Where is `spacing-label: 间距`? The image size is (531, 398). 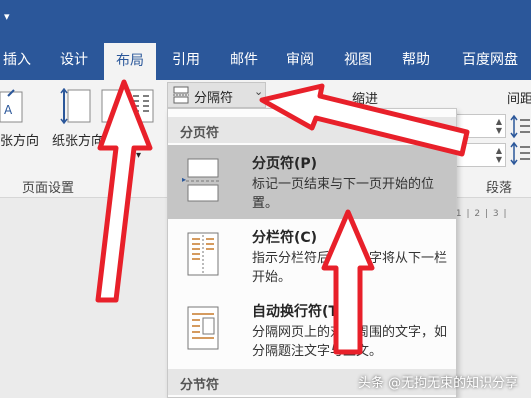
spacing-label: 间距 is located at coordinates (519, 99).